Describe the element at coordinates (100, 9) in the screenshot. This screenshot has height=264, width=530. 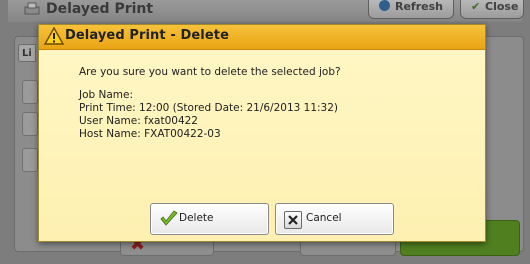
I see `background-title: Delayed Print` at that location.